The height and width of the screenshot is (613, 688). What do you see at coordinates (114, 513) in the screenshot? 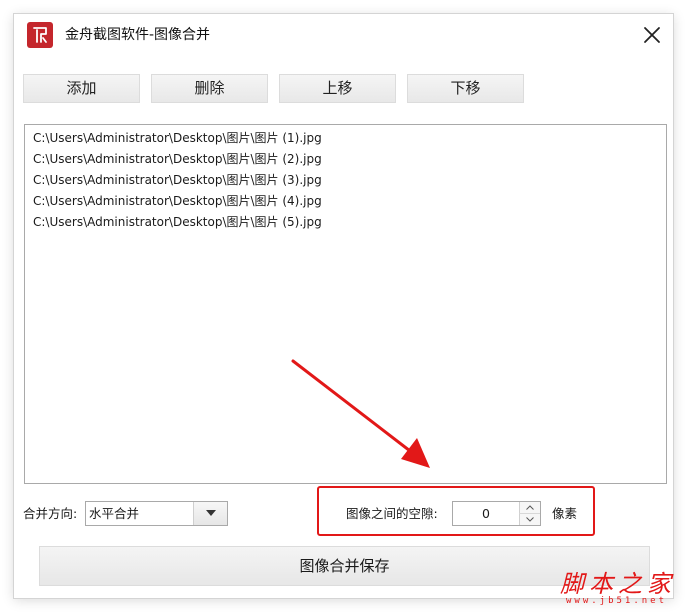
I see `merge-direction-value: 水平合并` at bounding box center [114, 513].